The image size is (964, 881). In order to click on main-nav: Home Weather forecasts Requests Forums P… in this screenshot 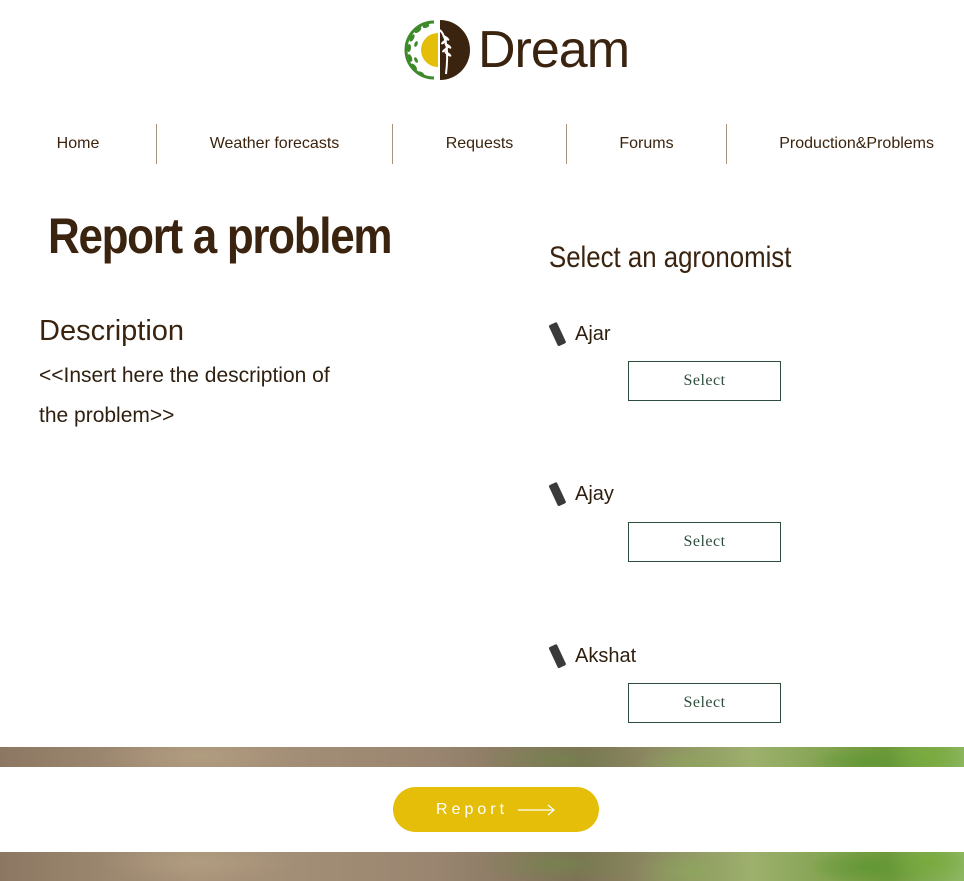, I will do `click(482, 144)`.